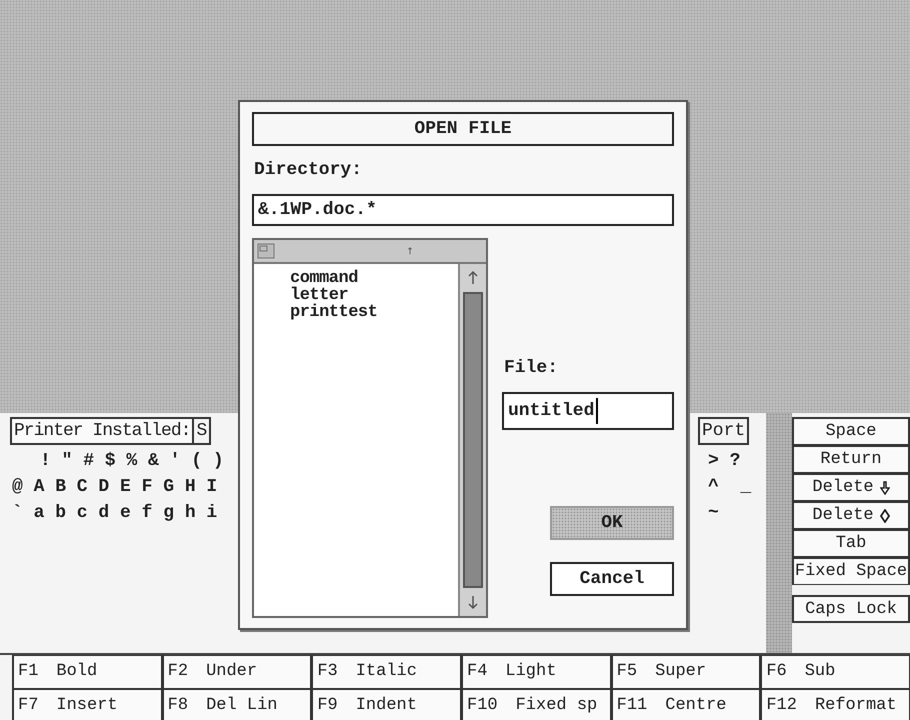 The width and height of the screenshot is (910, 720). I want to click on dialog-title: OPEN FILE, so click(463, 129).